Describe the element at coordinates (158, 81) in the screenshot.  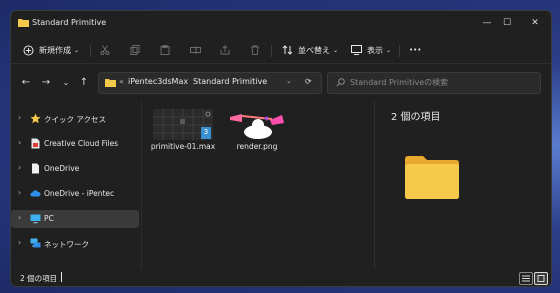
I see `breadcrumb-item: iPentec3dsMax` at that location.